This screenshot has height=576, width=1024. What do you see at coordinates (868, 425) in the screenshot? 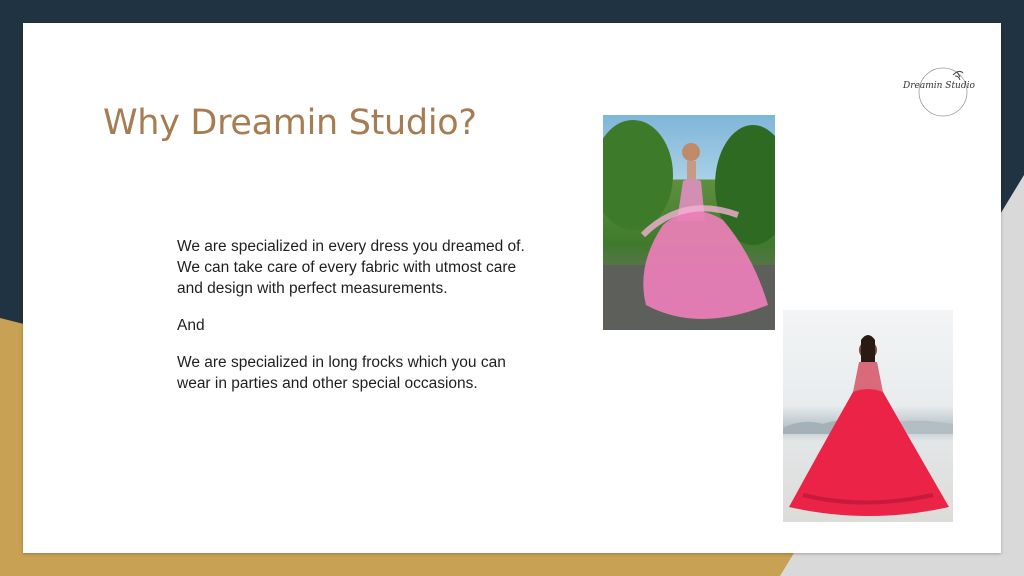
I see `red-gown-illustration` at bounding box center [868, 425].